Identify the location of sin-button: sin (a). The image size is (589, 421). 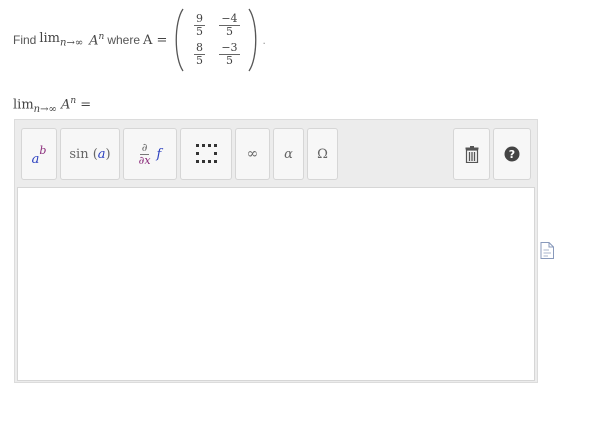
(90, 154).